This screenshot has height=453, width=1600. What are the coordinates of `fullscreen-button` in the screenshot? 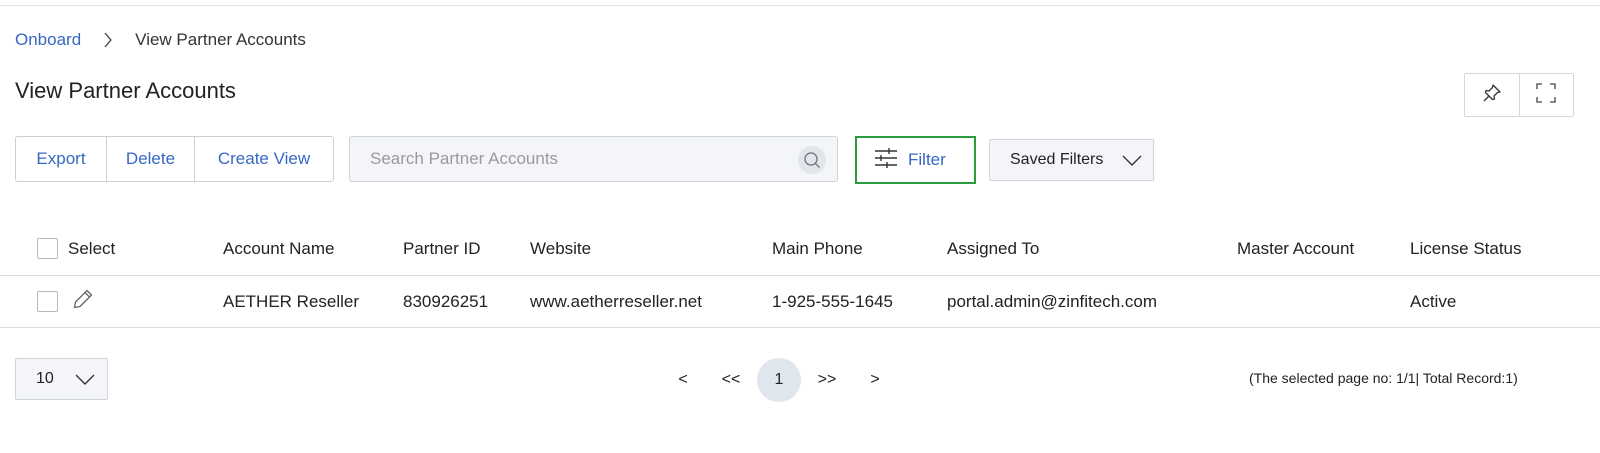 It's located at (1546, 95).